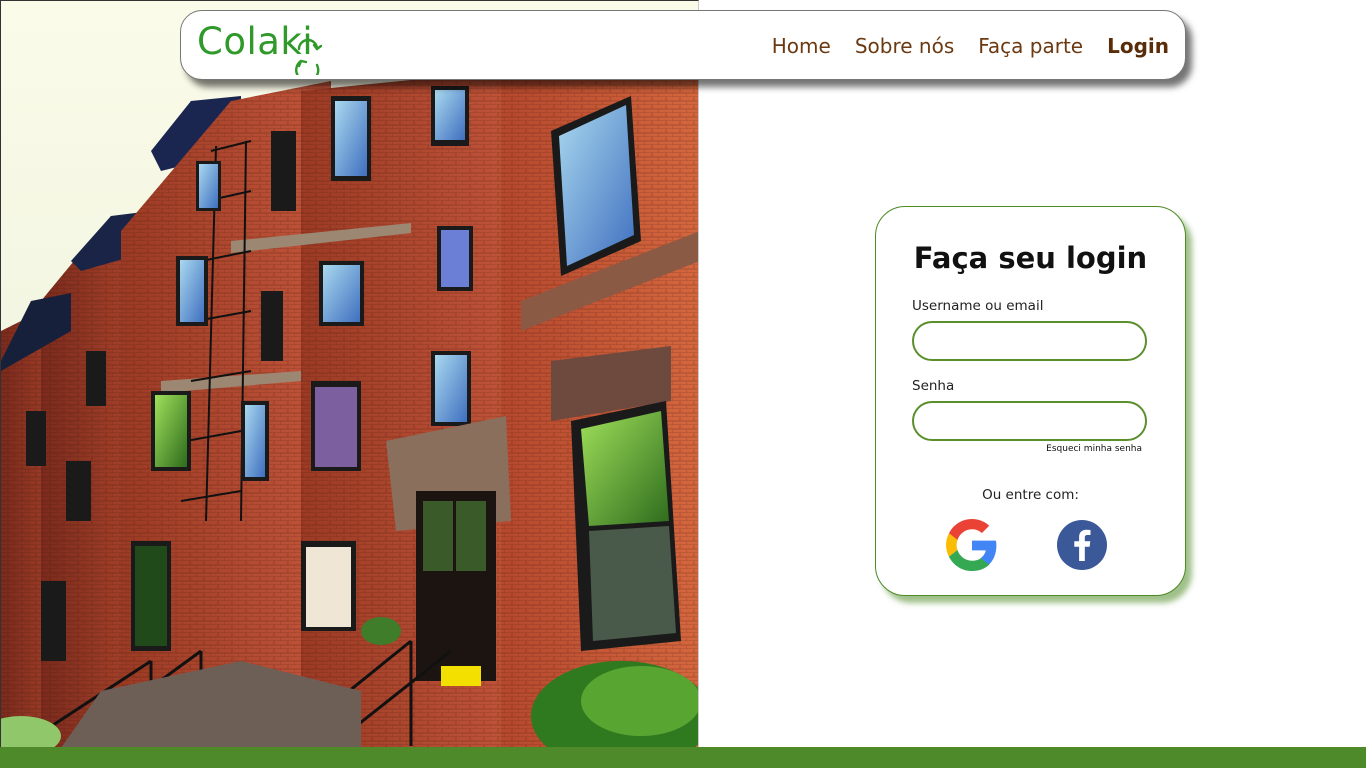  What do you see at coordinates (970, 46) in the screenshot?
I see `main-nav: Home Sobre nós Faça parte Login` at bounding box center [970, 46].